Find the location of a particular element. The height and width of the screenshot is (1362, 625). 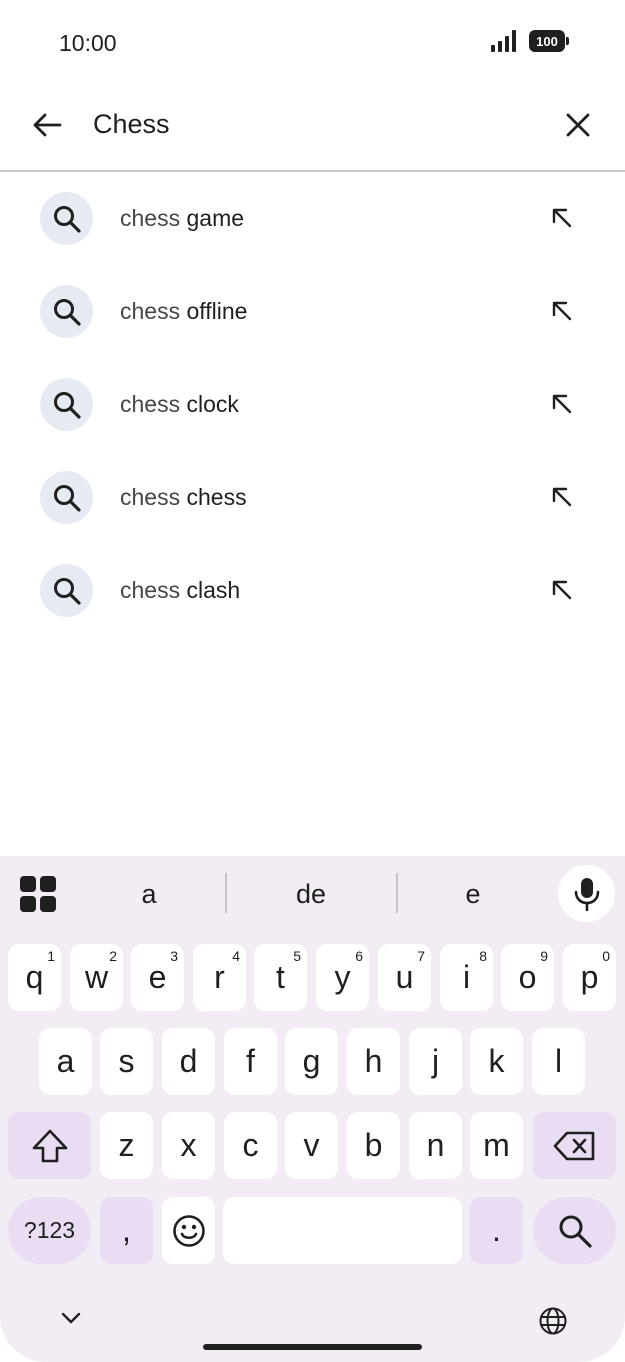

key-n: n is located at coordinates (435, 1145).